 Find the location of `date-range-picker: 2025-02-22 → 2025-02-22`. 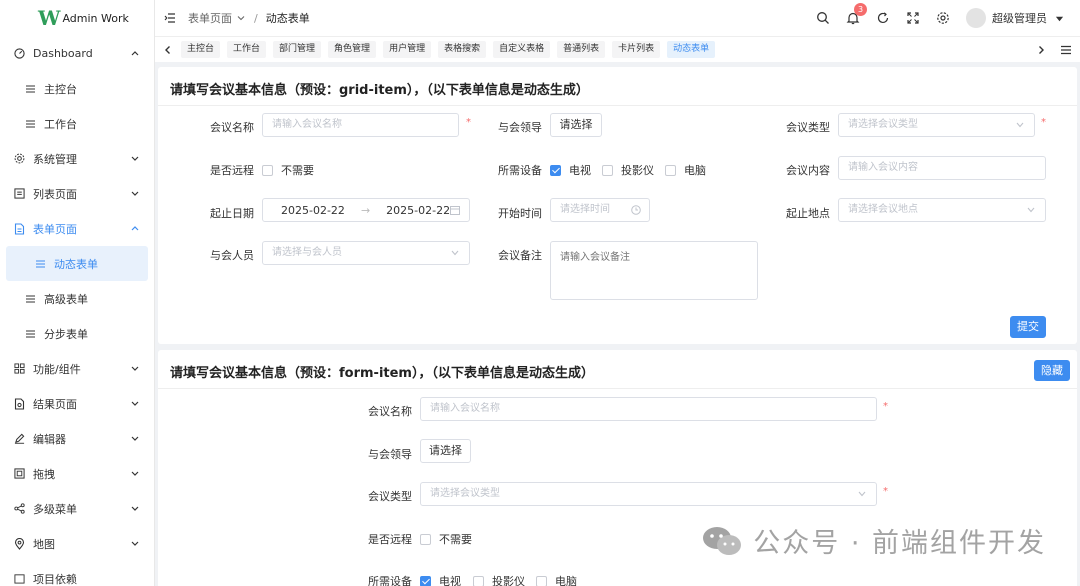

date-range-picker: 2025-02-22 → 2025-02-22 is located at coordinates (366, 210).